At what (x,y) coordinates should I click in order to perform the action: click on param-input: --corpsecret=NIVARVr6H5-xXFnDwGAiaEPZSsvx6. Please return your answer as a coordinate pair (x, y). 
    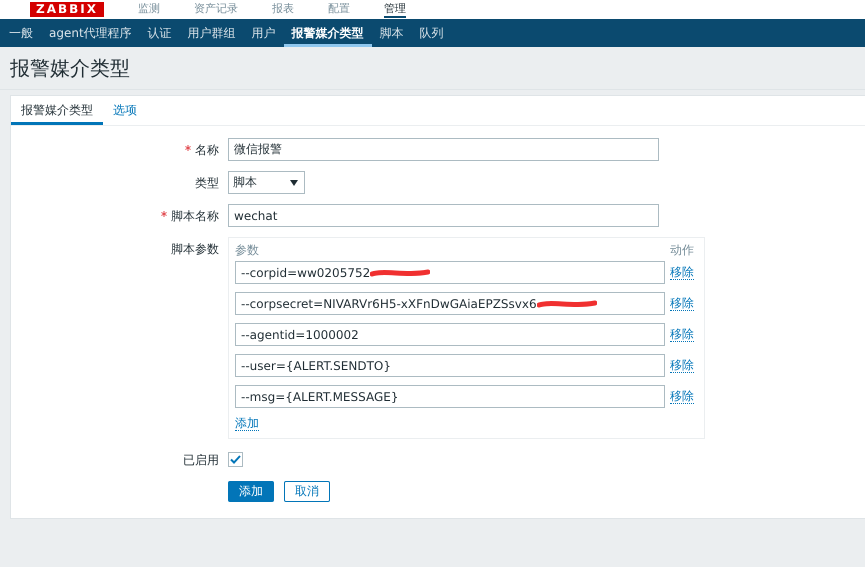
    Looking at the image, I should click on (450, 303).